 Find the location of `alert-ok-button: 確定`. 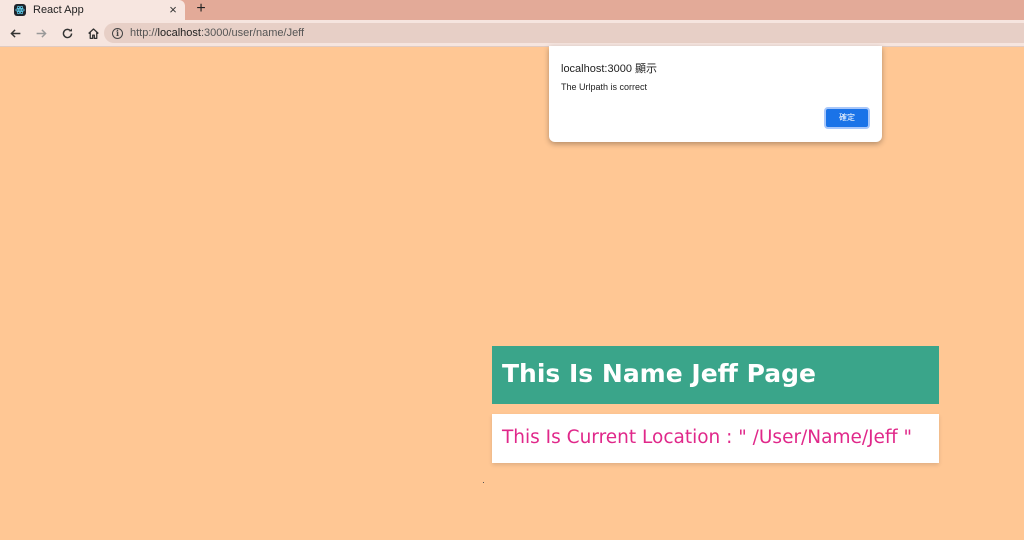

alert-ok-button: 確定 is located at coordinates (847, 118).